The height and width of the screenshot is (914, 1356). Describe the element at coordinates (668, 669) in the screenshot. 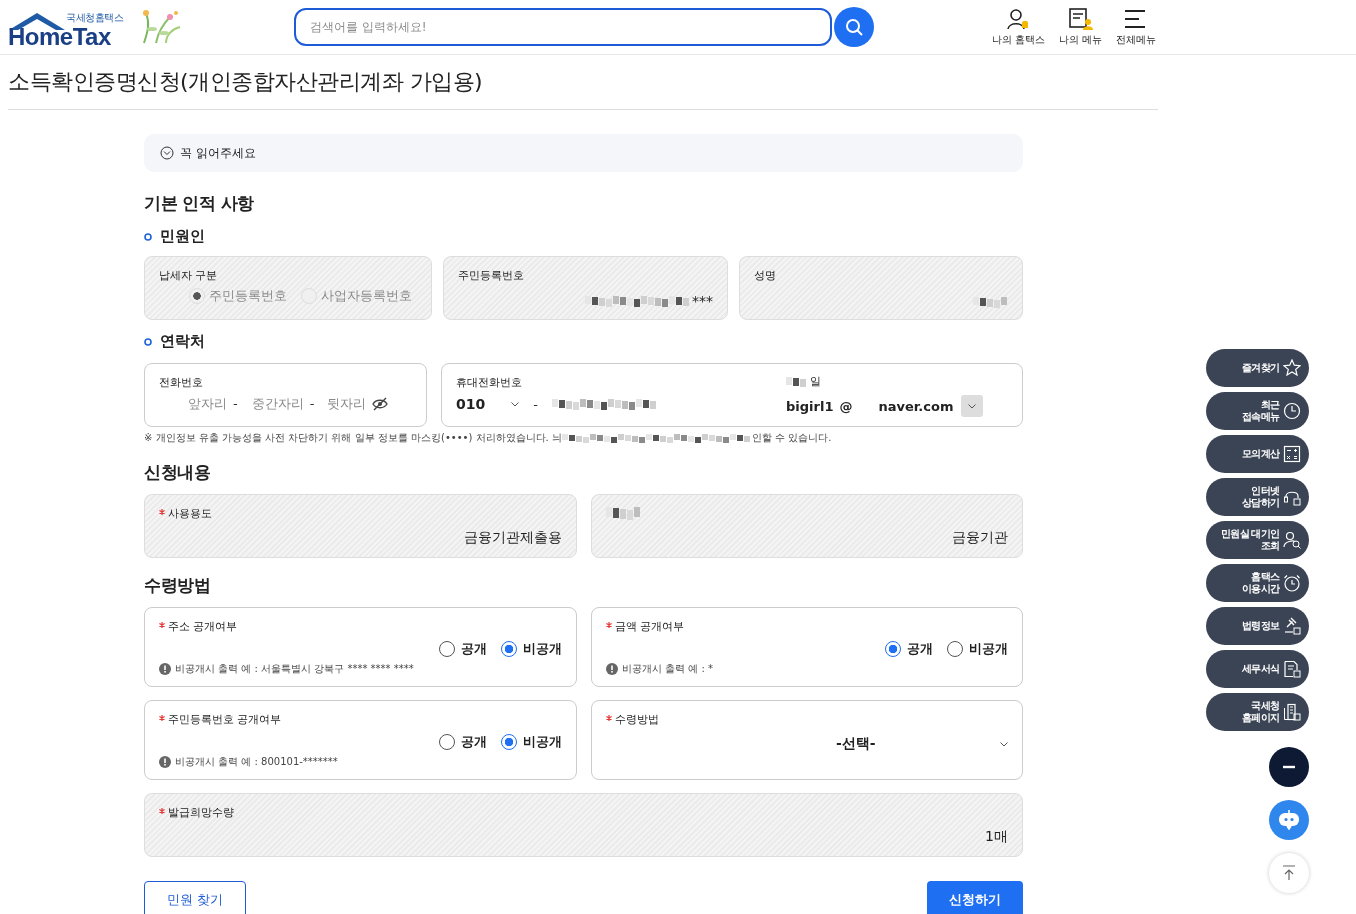

I see `hint-text: 비공개시 출력 예 : *` at that location.